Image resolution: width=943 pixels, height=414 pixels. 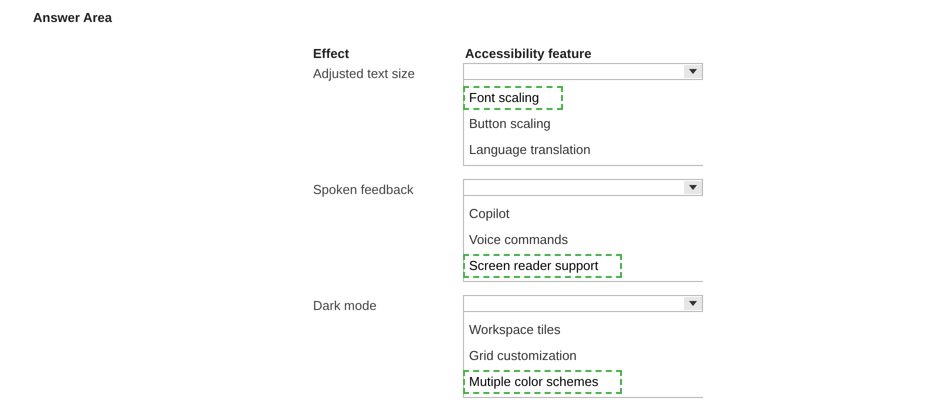 What do you see at coordinates (516, 240) in the screenshot?
I see `option-item: Voice commands` at bounding box center [516, 240].